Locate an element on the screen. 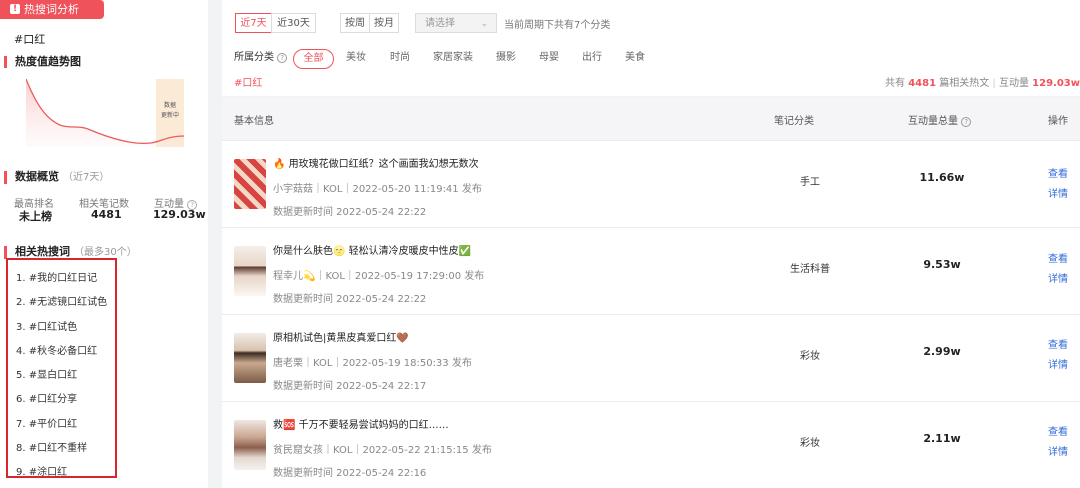 The image size is (1080, 488). related-item: 1. #我的口红日记 is located at coordinates (56, 276).